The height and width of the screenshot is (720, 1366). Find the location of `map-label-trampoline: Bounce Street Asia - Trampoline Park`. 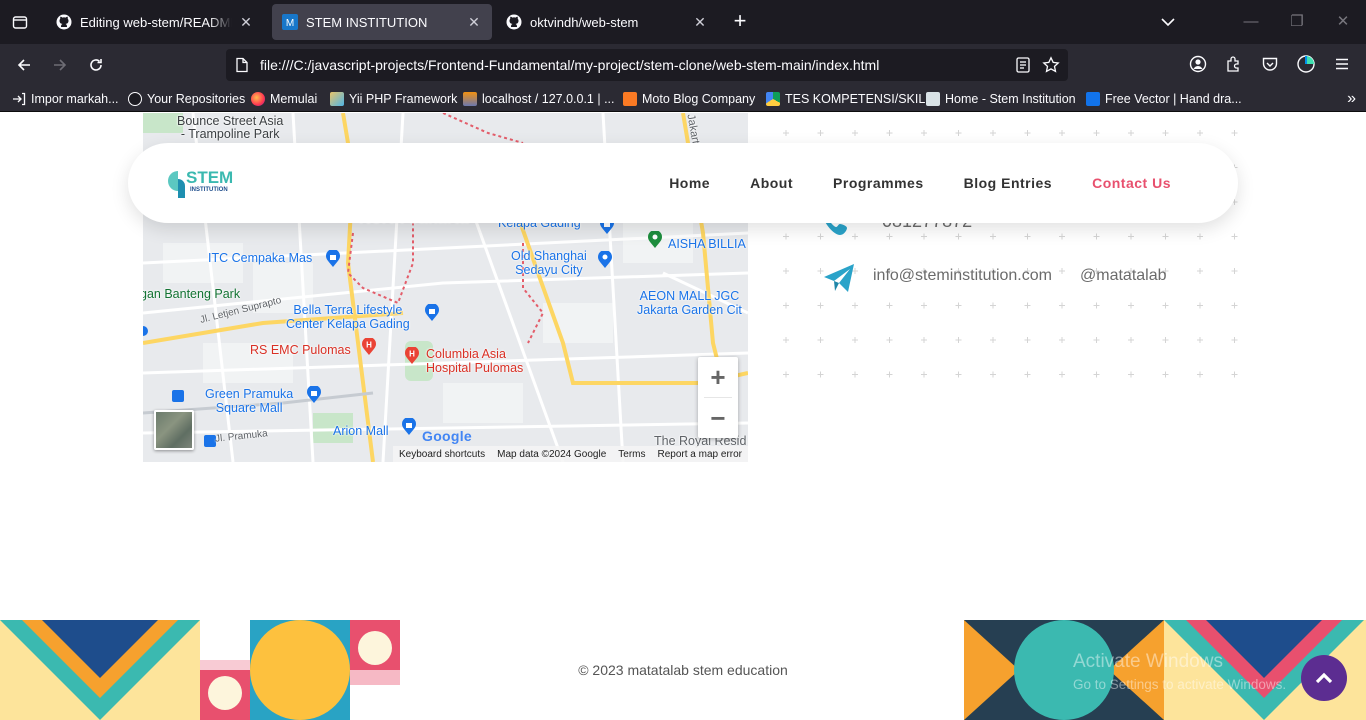

map-label-trampoline: Bounce Street Asia - Trampoline Park is located at coordinates (230, 127).